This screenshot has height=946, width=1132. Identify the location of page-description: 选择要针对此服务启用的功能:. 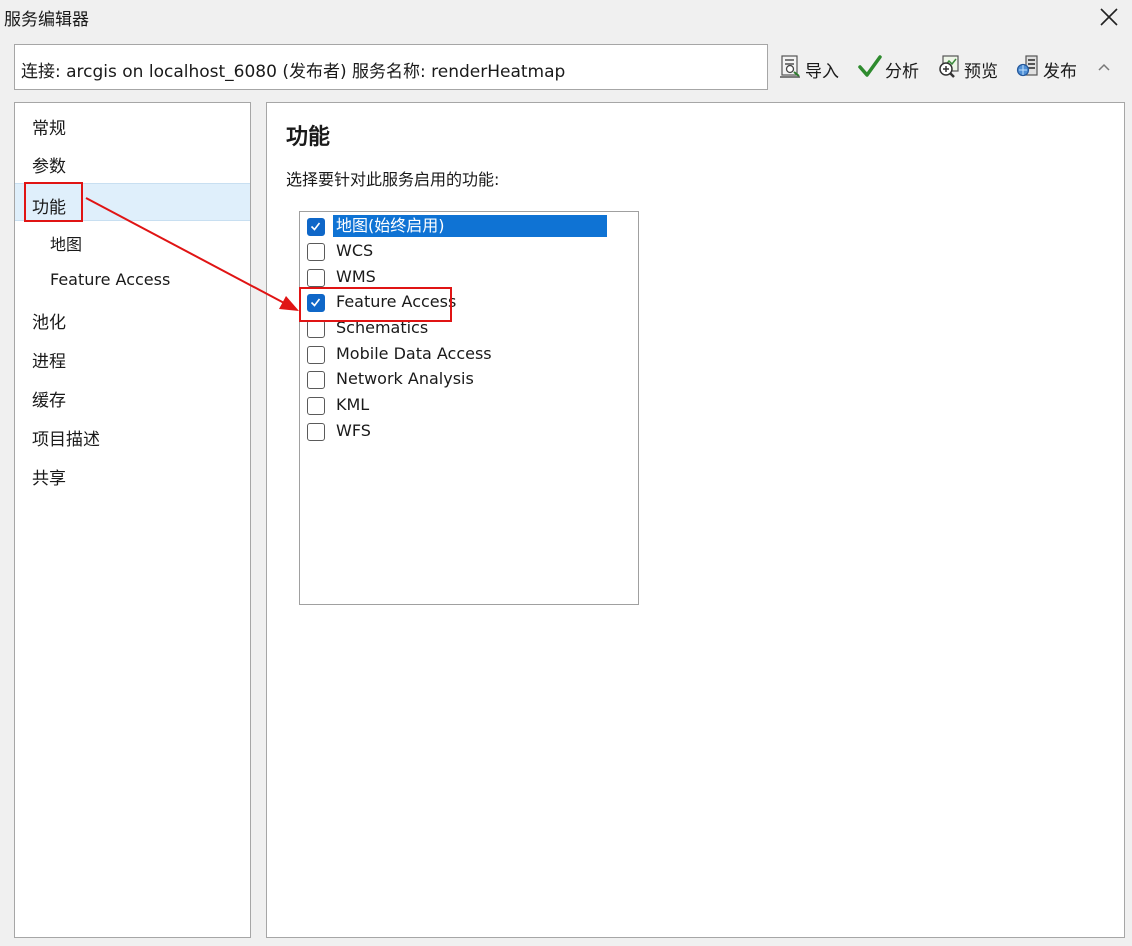
(393, 179).